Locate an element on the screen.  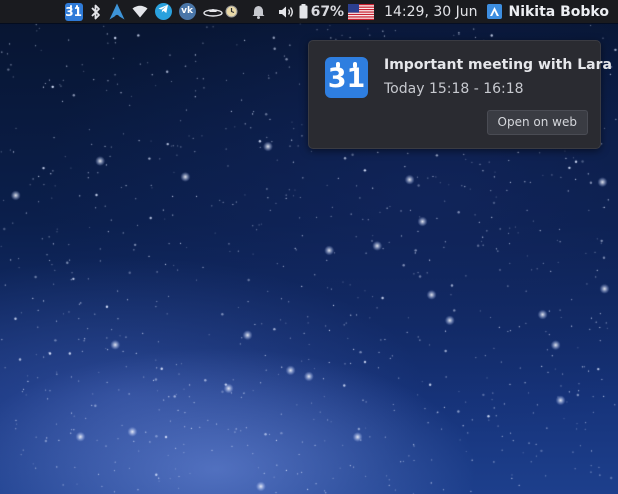
telegram-icon is located at coordinates (163, 11).